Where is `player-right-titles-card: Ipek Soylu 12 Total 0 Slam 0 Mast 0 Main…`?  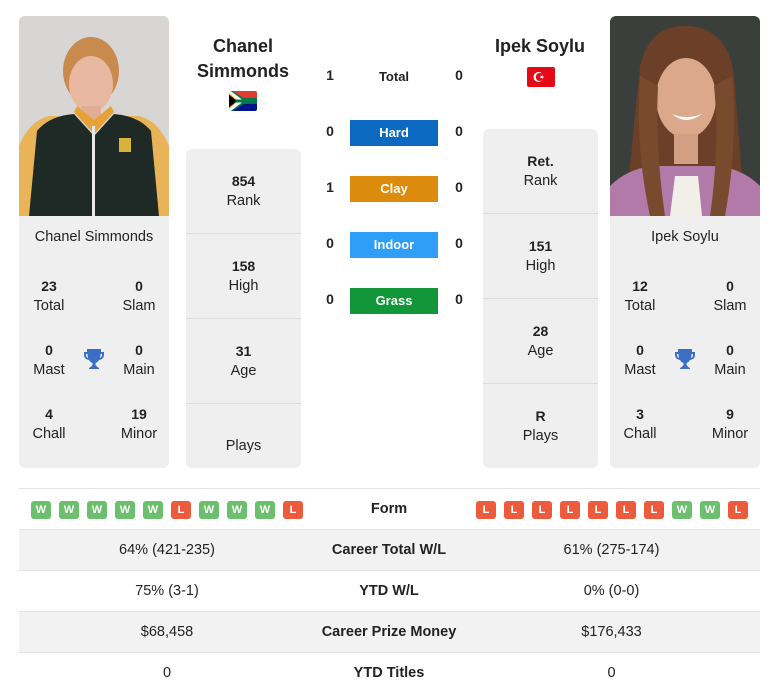
player-right-titles-card: Ipek Soylu 12 Total 0 Slam 0 Mast 0 Main… is located at coordinates (685, 342).